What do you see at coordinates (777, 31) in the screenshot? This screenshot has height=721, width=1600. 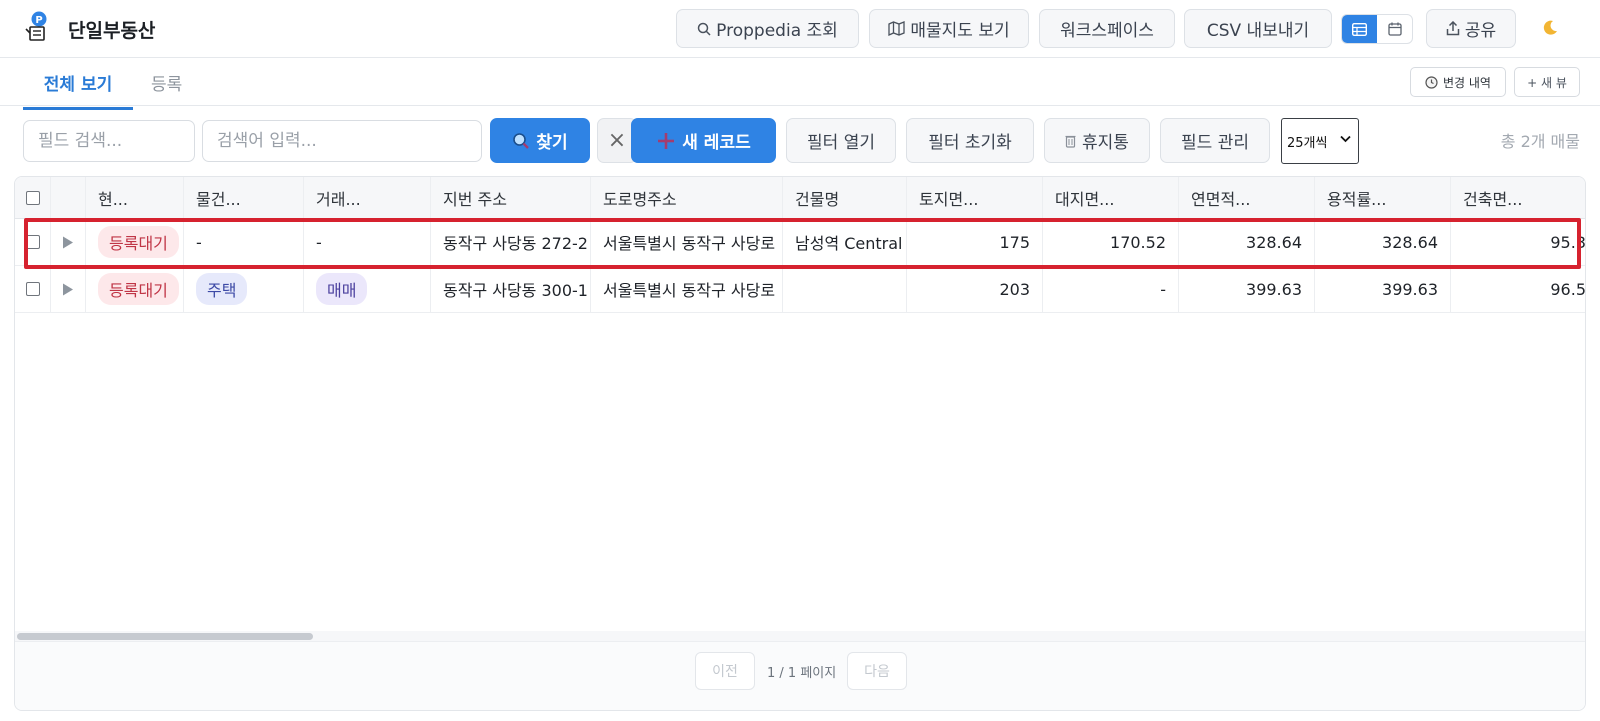 I see `proppedia-search-label: Proppedia 조회` at bounding box center [777, 31].